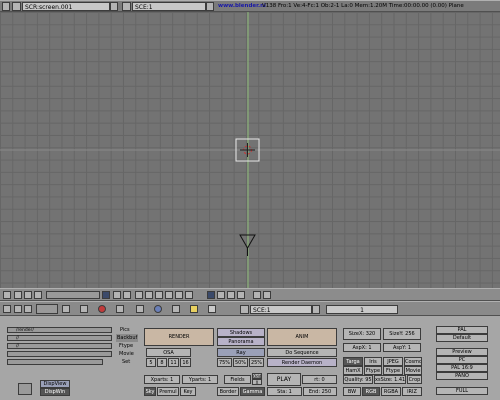 The width and height of the screenshot is (500, 400). Describe the element at coordinates (241, 295) in the screenshot. I see `grab-icon` at that location.